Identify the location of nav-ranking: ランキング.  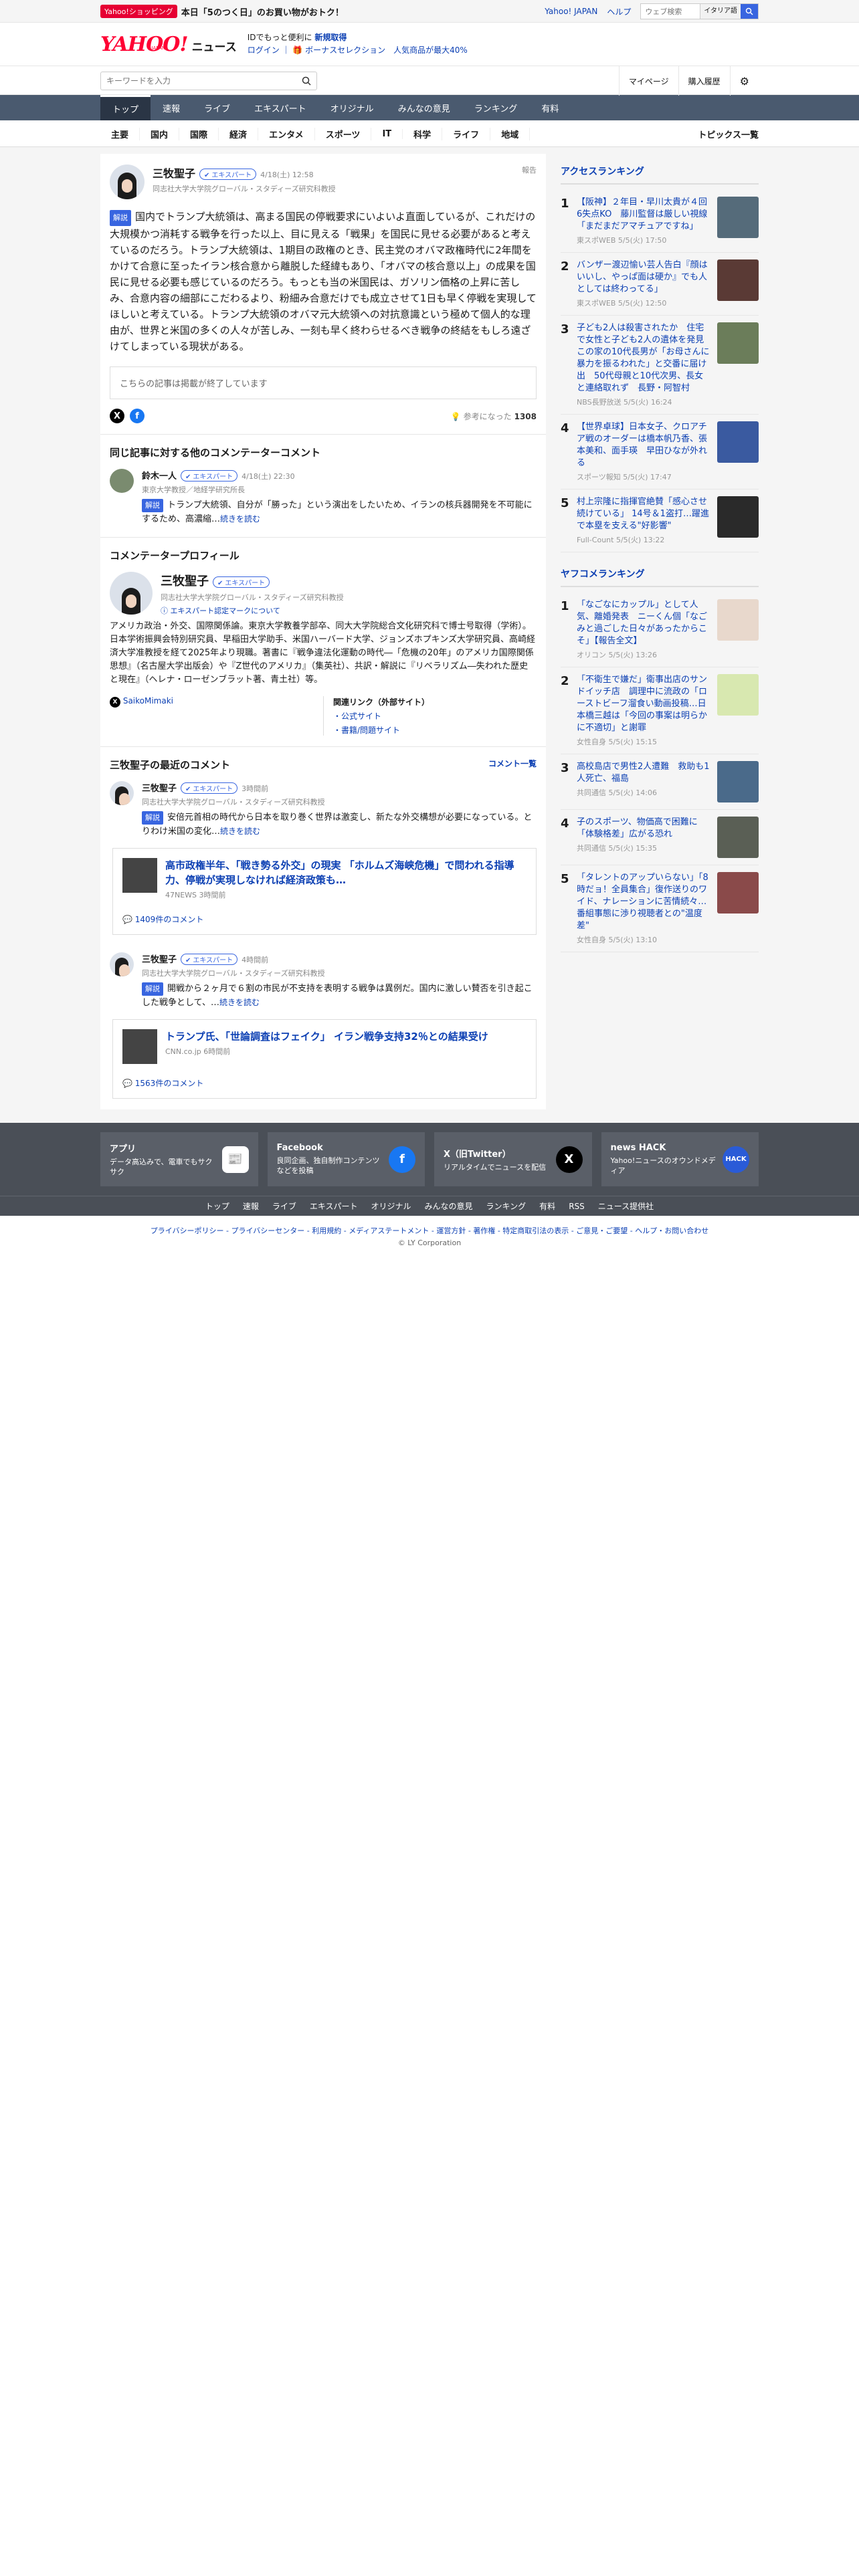
(496, 107).